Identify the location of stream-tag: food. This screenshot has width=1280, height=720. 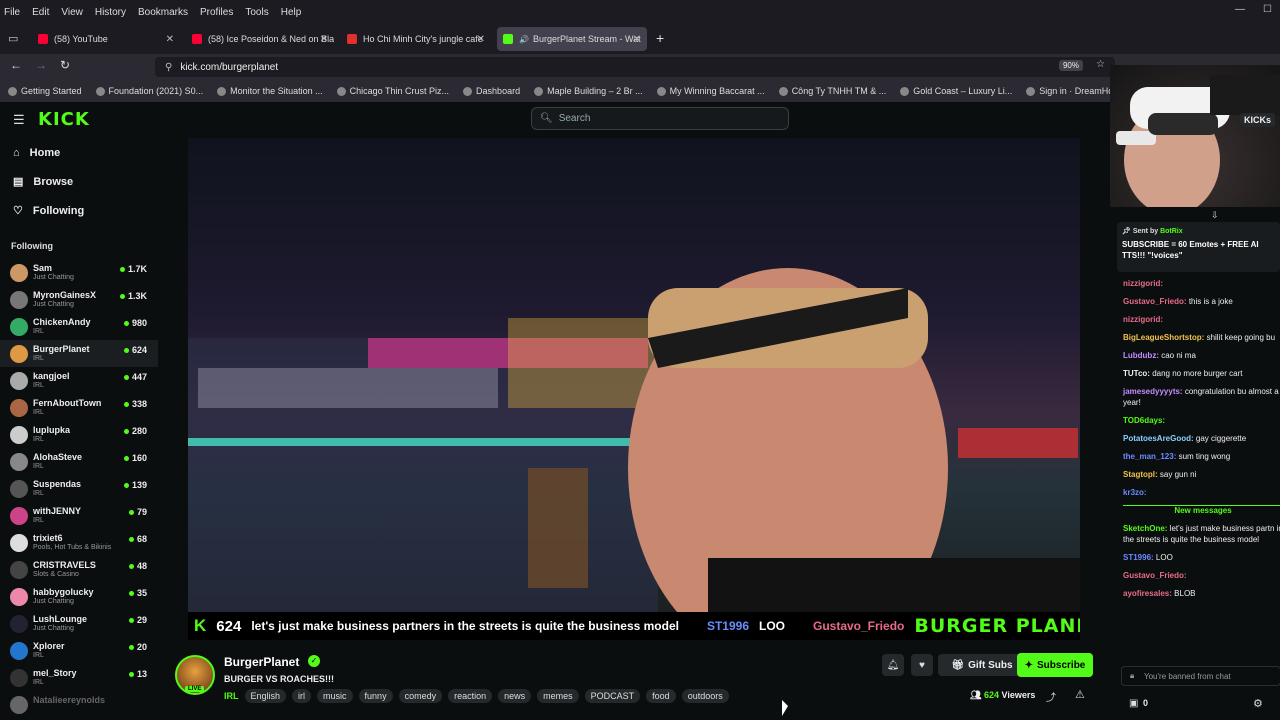
(661, 696).